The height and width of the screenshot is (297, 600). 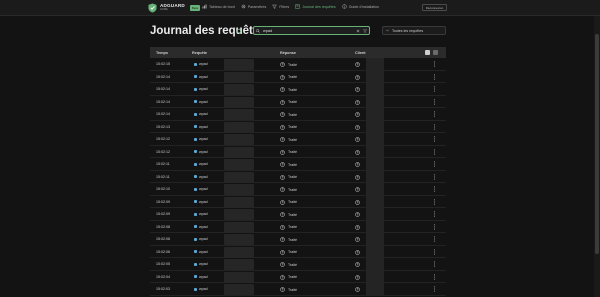 I want to click on nav-setup-guide: Guide d'installation, so click(x=360, y=6).